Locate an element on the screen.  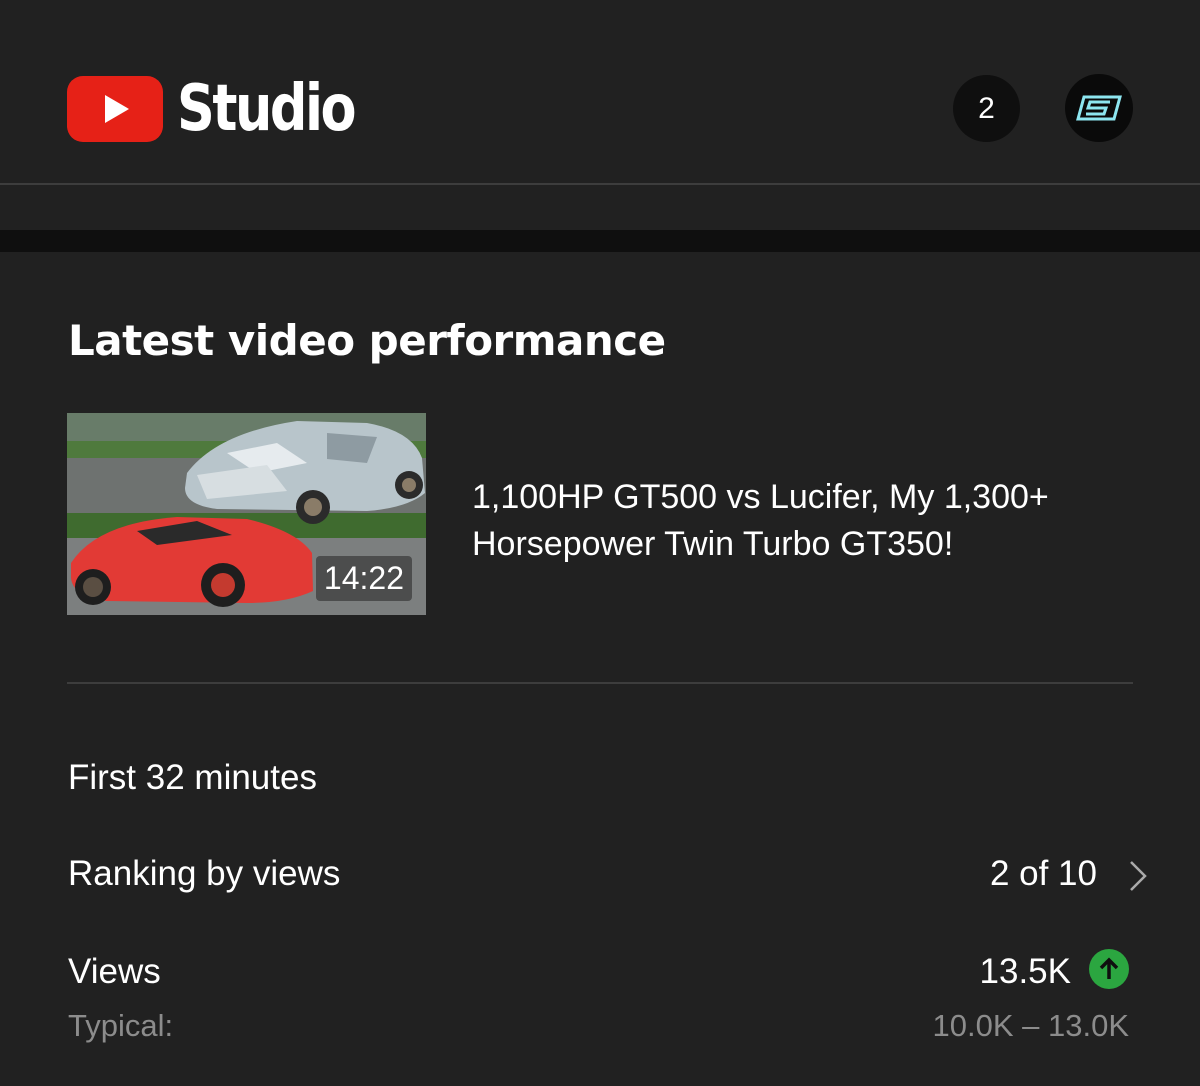
period-label: First 32 minutes is located at coordinates (192, 777).